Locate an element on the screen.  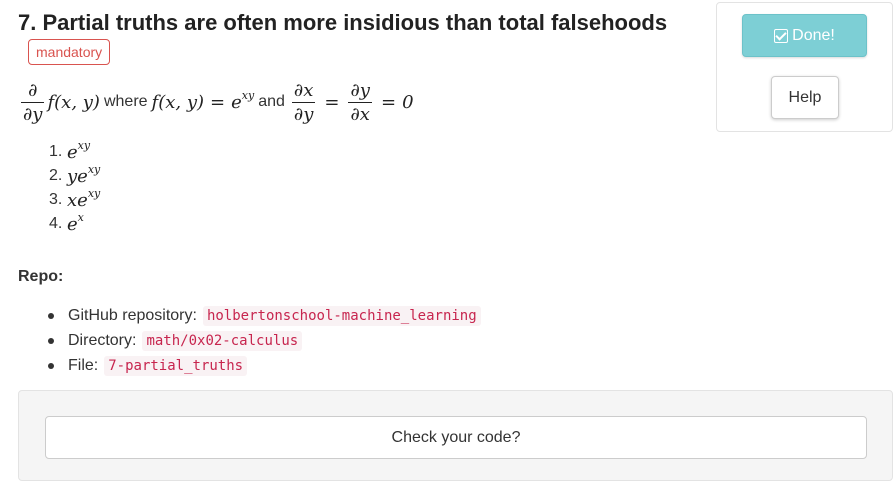
partial-denominator: ∂y is located at coordinates (33, 113).